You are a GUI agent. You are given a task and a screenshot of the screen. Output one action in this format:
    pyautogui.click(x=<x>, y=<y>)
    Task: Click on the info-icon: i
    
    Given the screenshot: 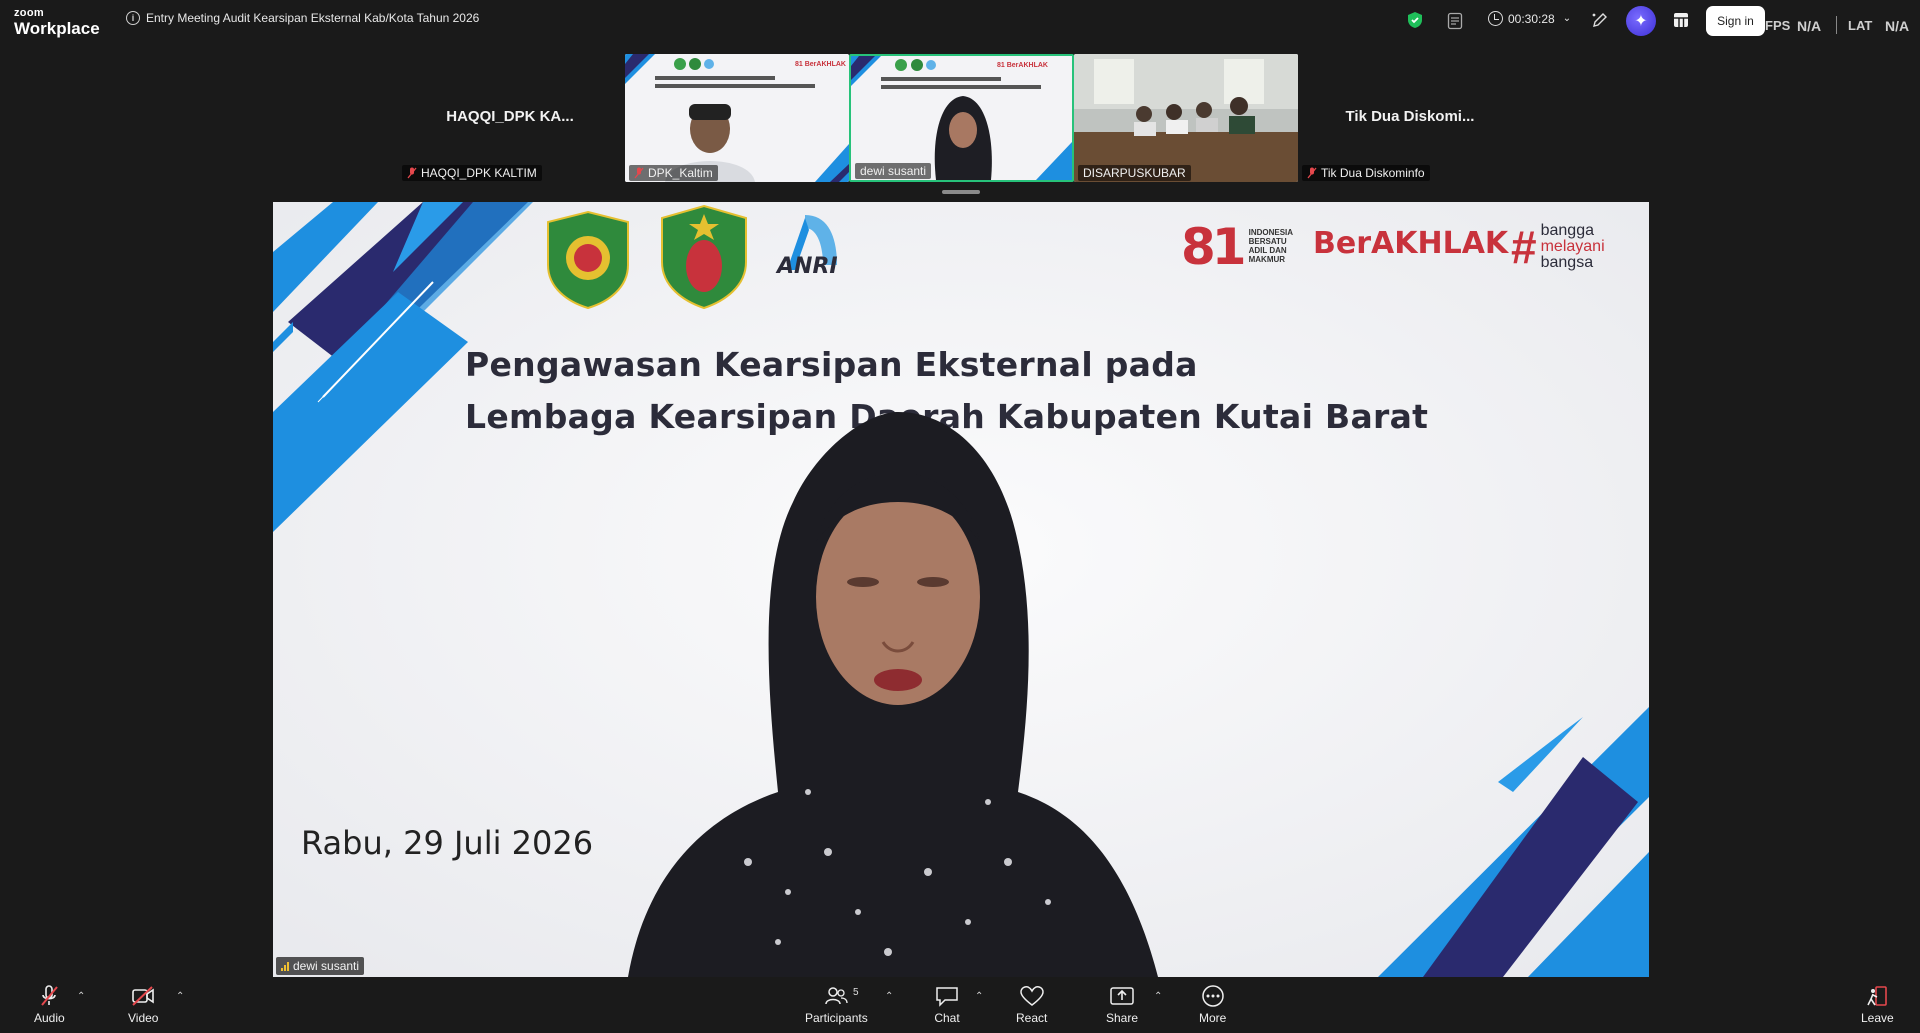 What is the action you would take?
    pyautogui.click(x=133, y=18)
    